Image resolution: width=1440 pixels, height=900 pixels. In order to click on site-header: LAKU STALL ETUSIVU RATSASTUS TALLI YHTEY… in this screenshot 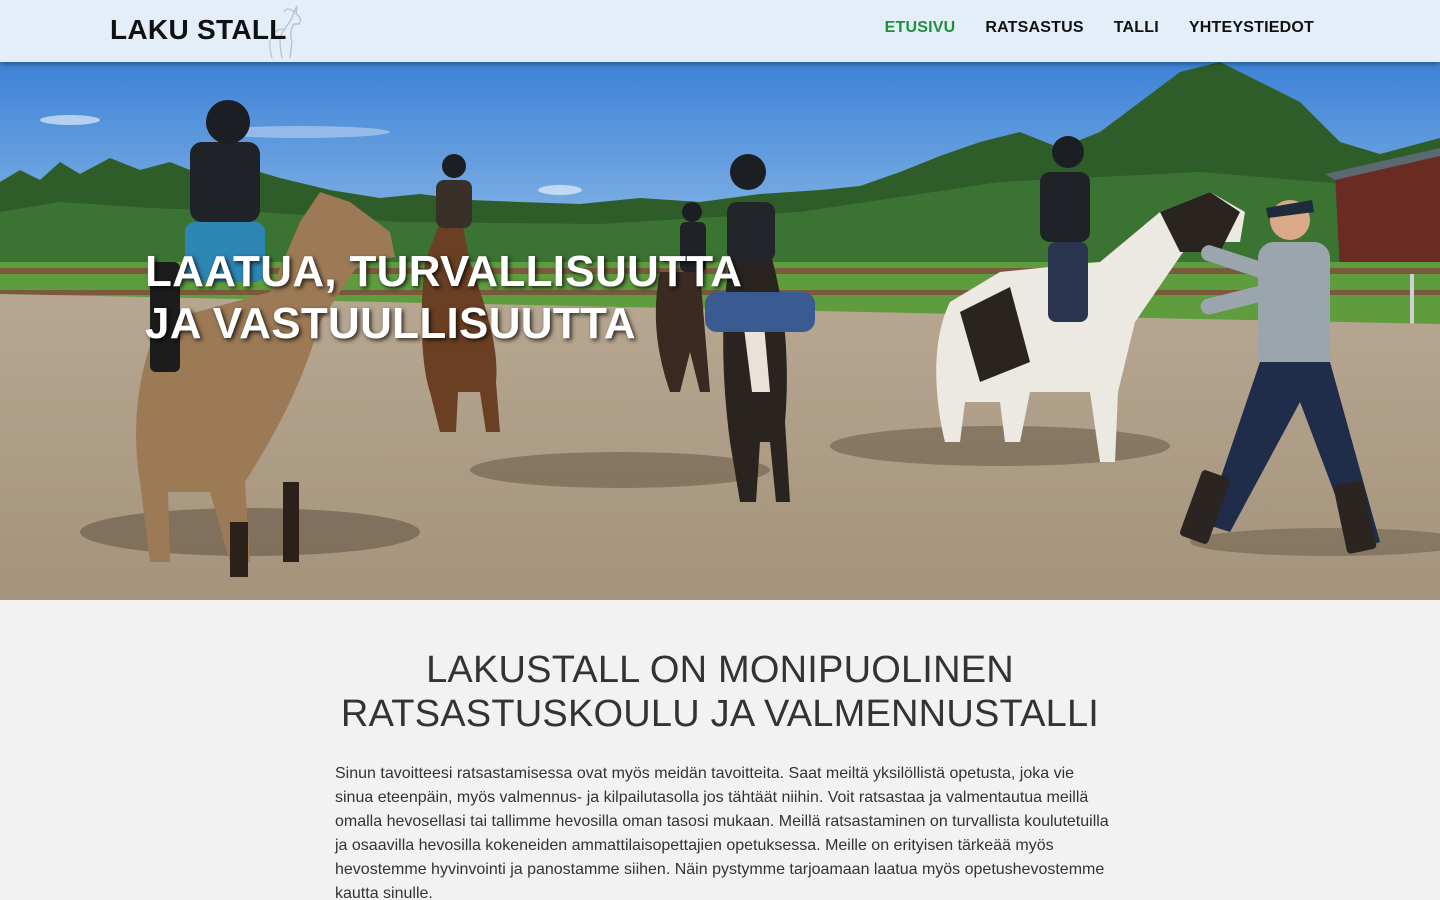, I will do `click(720, 31)`.